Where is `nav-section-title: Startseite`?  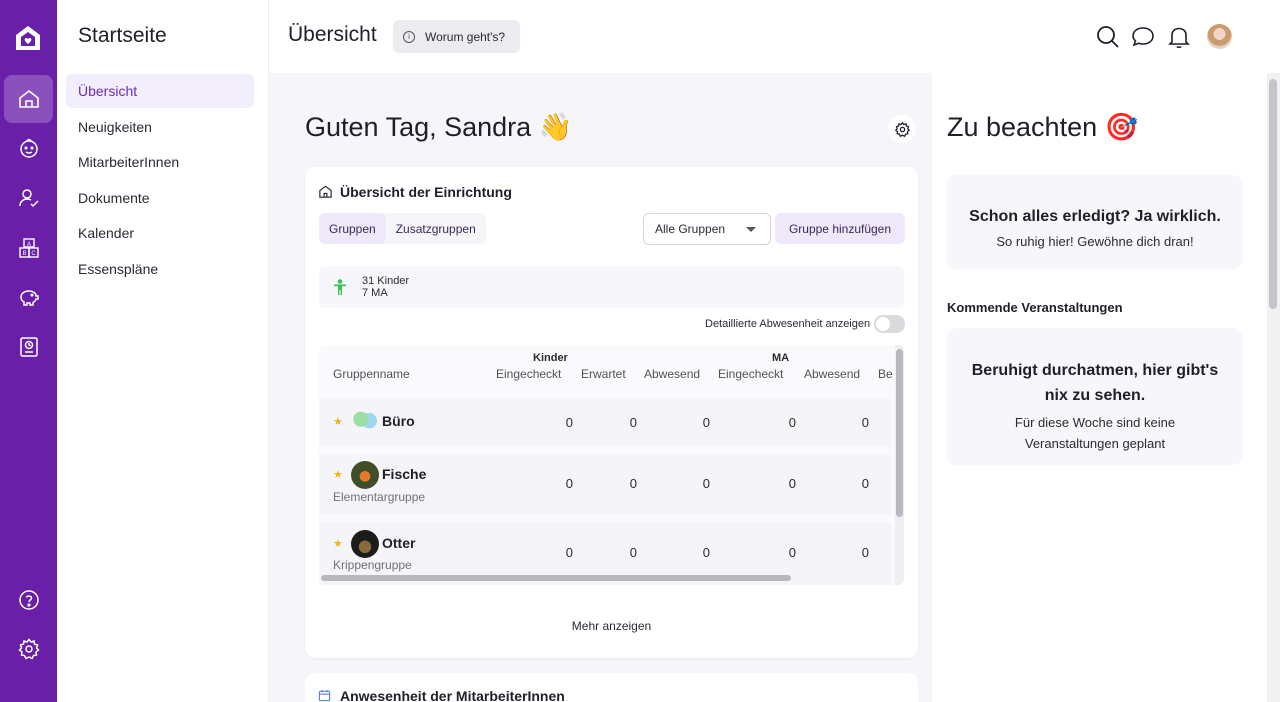 nav-section-title: Startseite is located at coordinates (122, 35).